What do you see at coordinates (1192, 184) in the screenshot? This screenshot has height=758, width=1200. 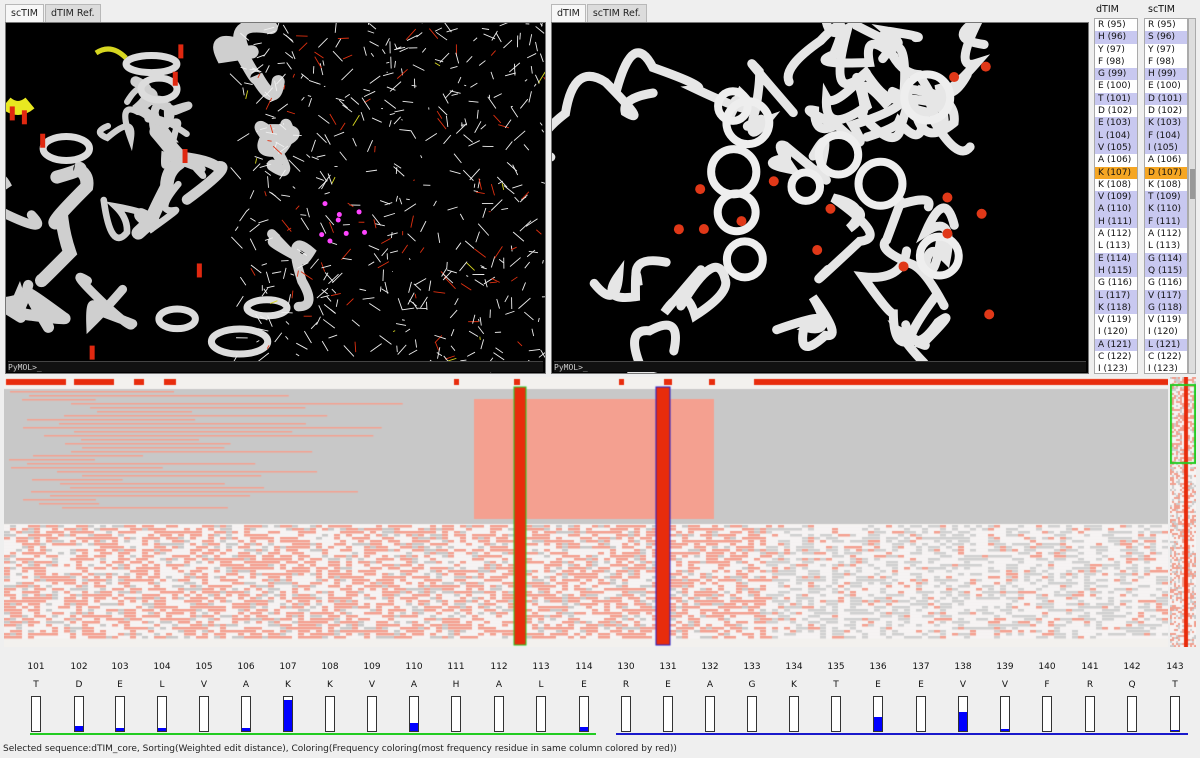 I see `scrollbar-thumb` at bounding box center [1192, 184].